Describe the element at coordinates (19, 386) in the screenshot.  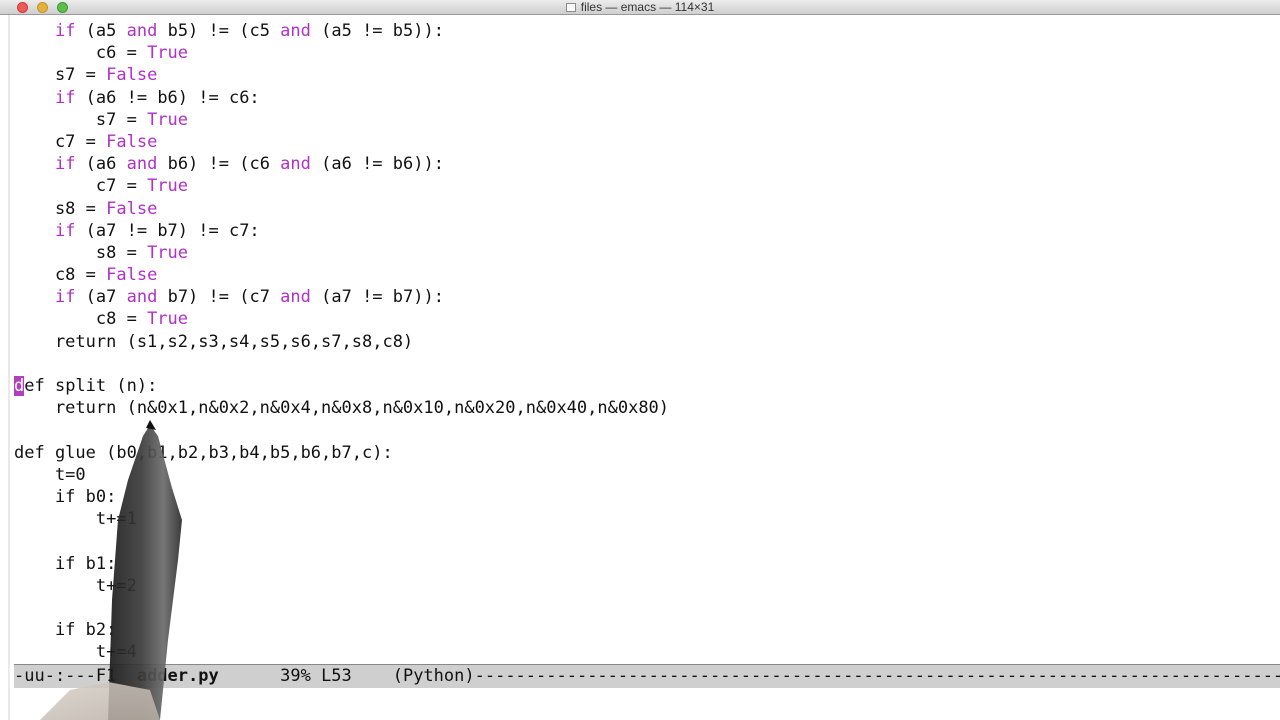
I see `text-cursor: d` at that location.